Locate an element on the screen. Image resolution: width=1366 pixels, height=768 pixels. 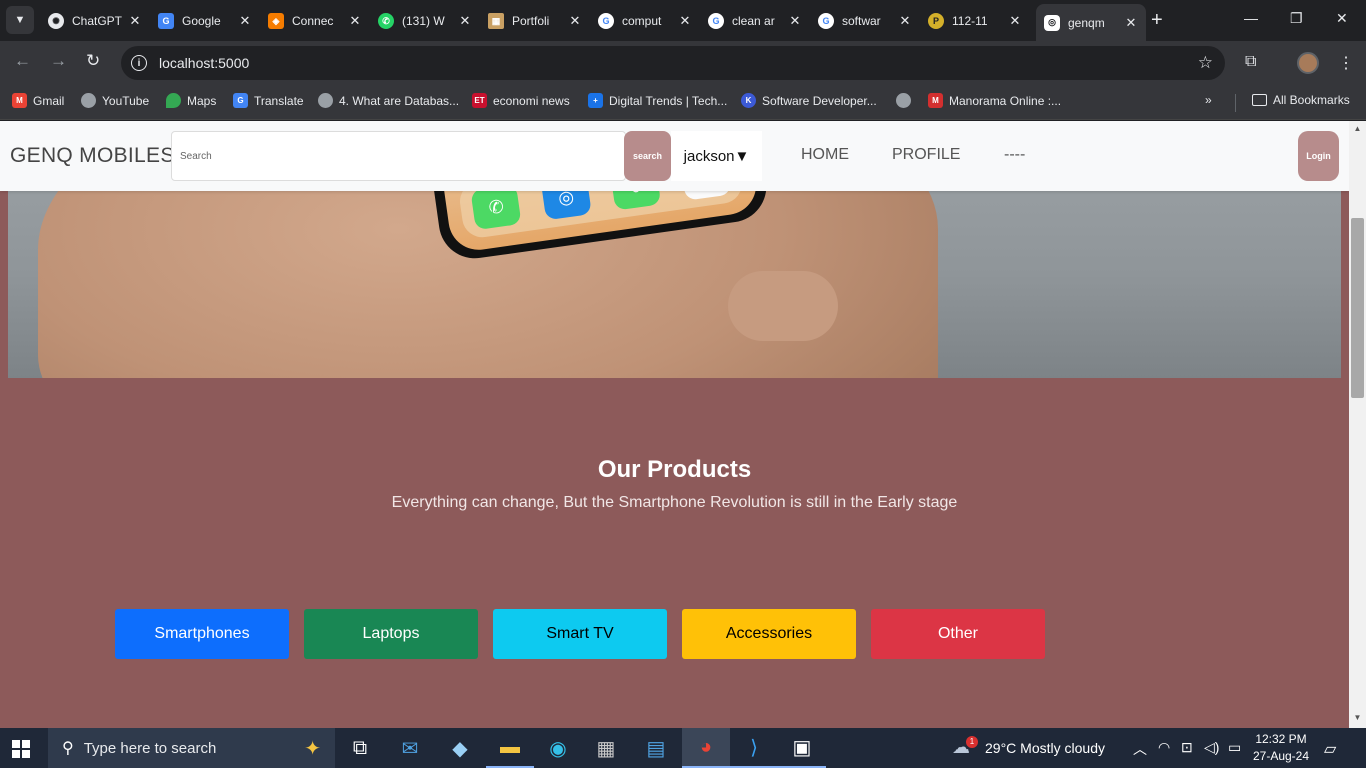
task-view-icon: ⧉ is located at coordinates (360, 748).